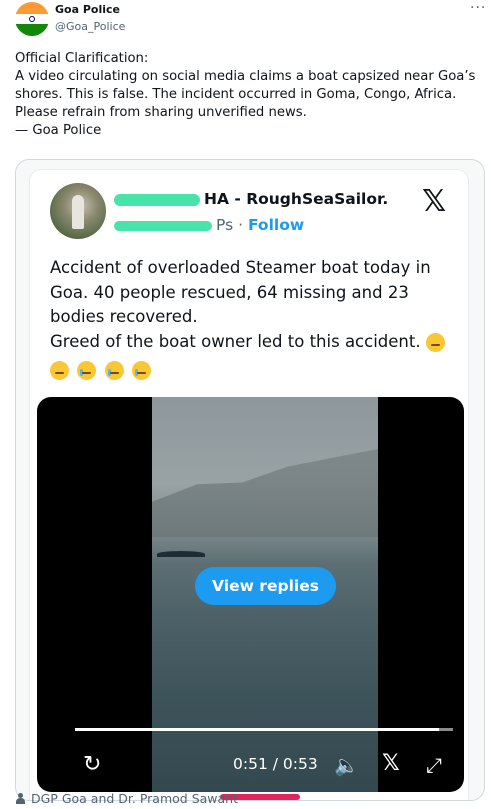 This screenshot has height=809, width=491. I want to click on video-time: 0:51 / 0:53, so click(275, 764).